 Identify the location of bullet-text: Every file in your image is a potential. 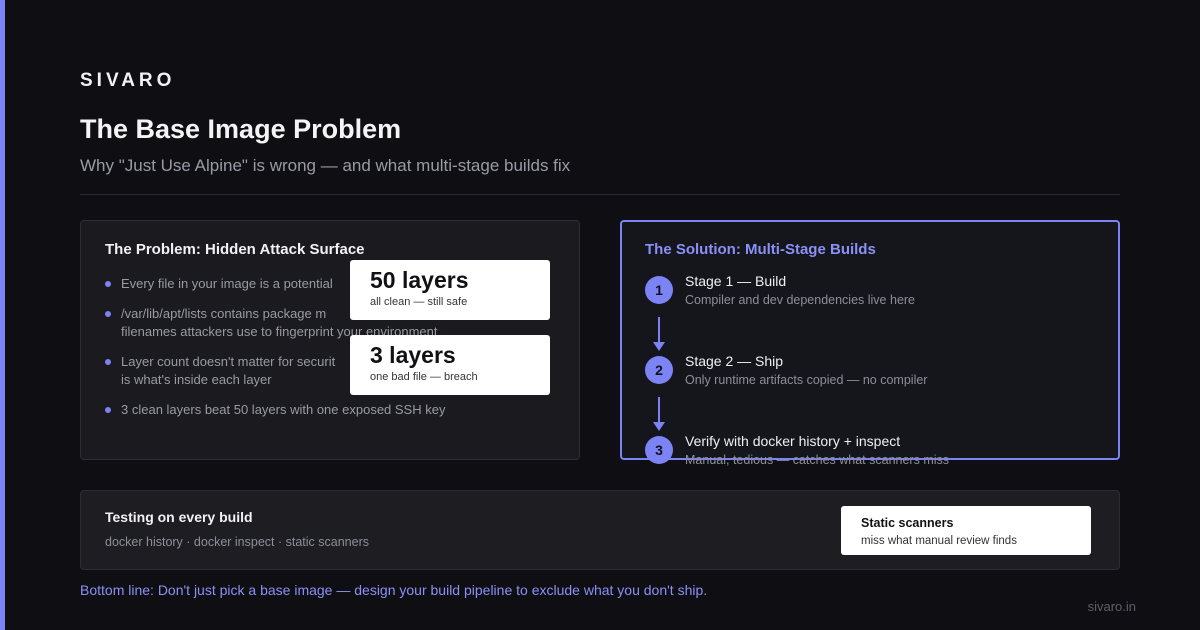
(227, 283).